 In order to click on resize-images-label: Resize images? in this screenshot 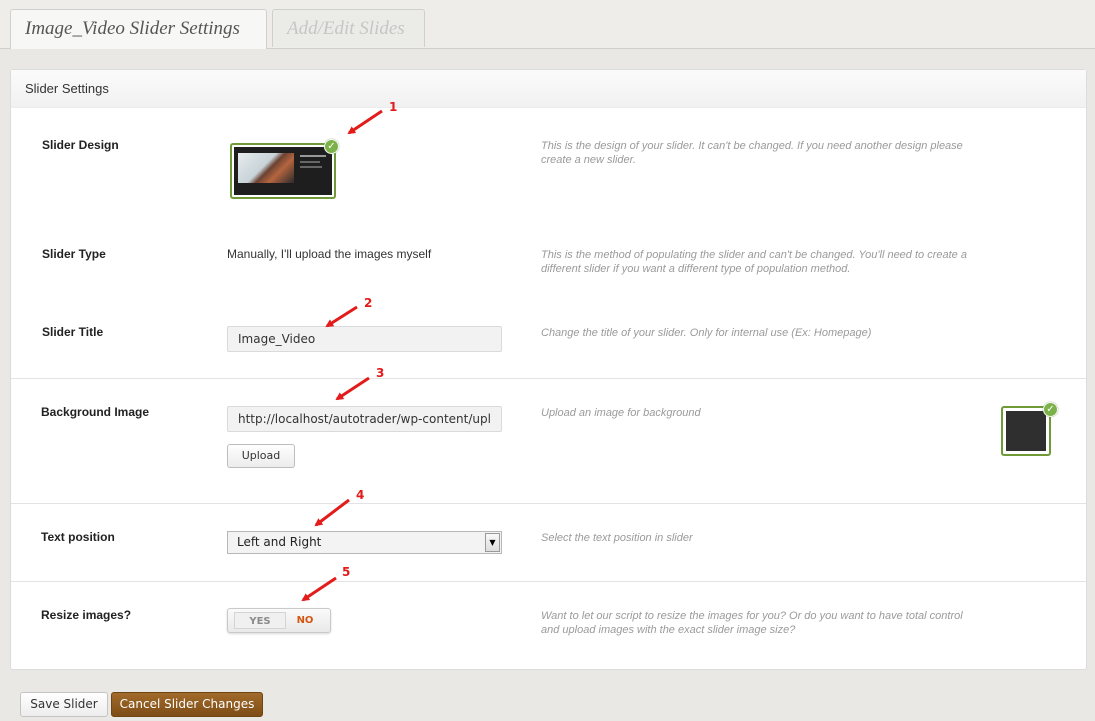, I will do `click(86, 615)`.